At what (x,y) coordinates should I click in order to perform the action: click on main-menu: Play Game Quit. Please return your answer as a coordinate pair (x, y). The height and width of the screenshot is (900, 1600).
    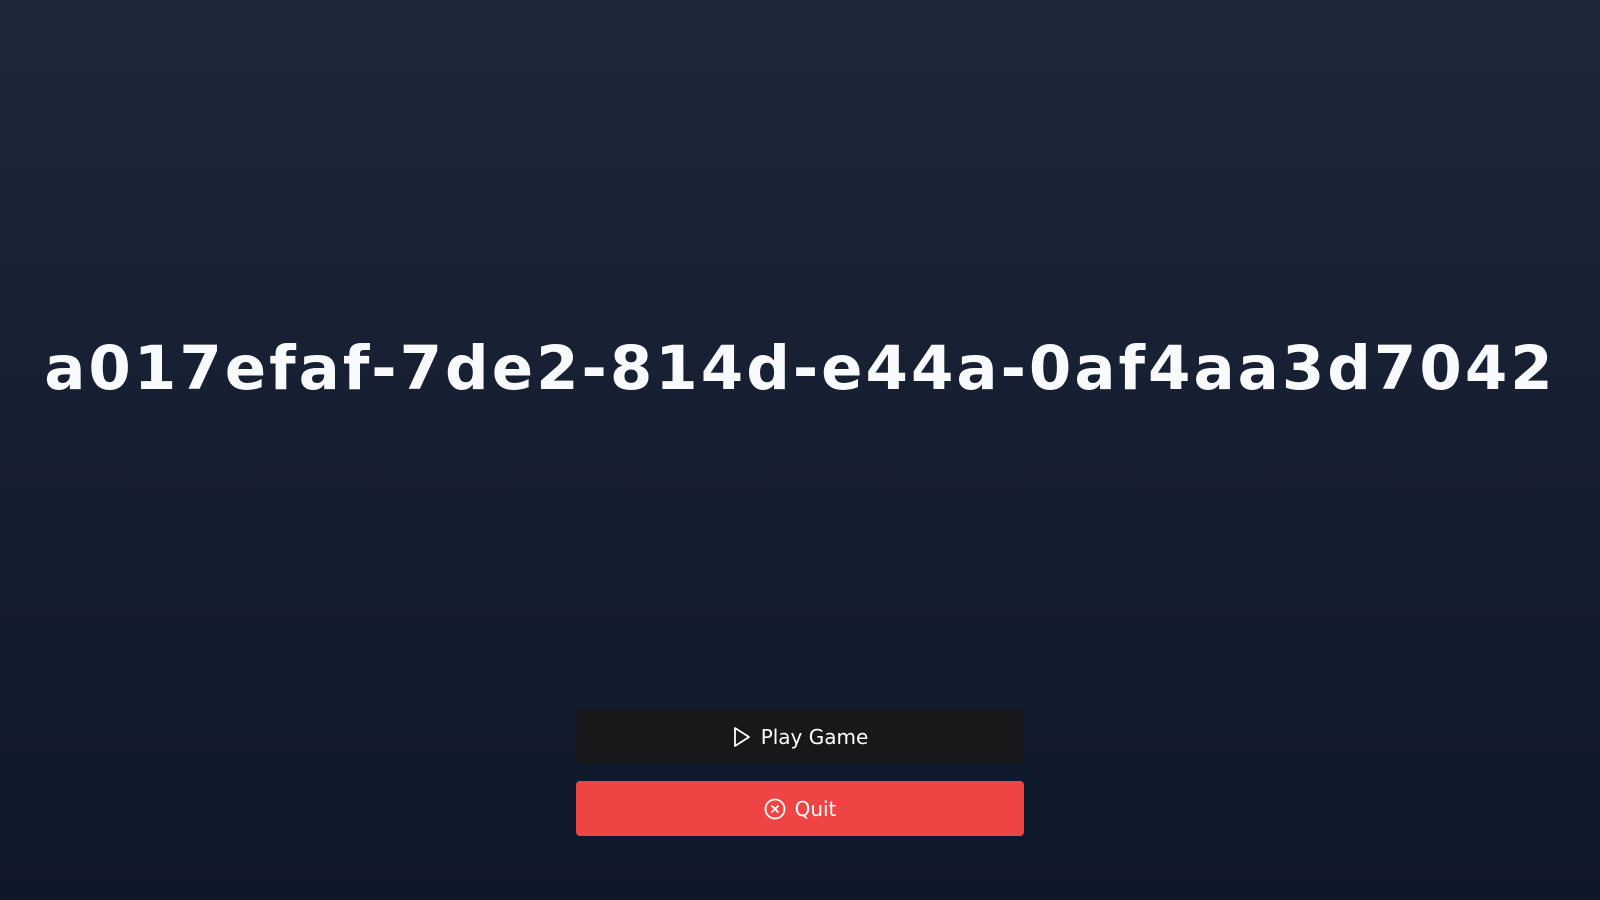
    Looking at the image, I should click on (800, 772).